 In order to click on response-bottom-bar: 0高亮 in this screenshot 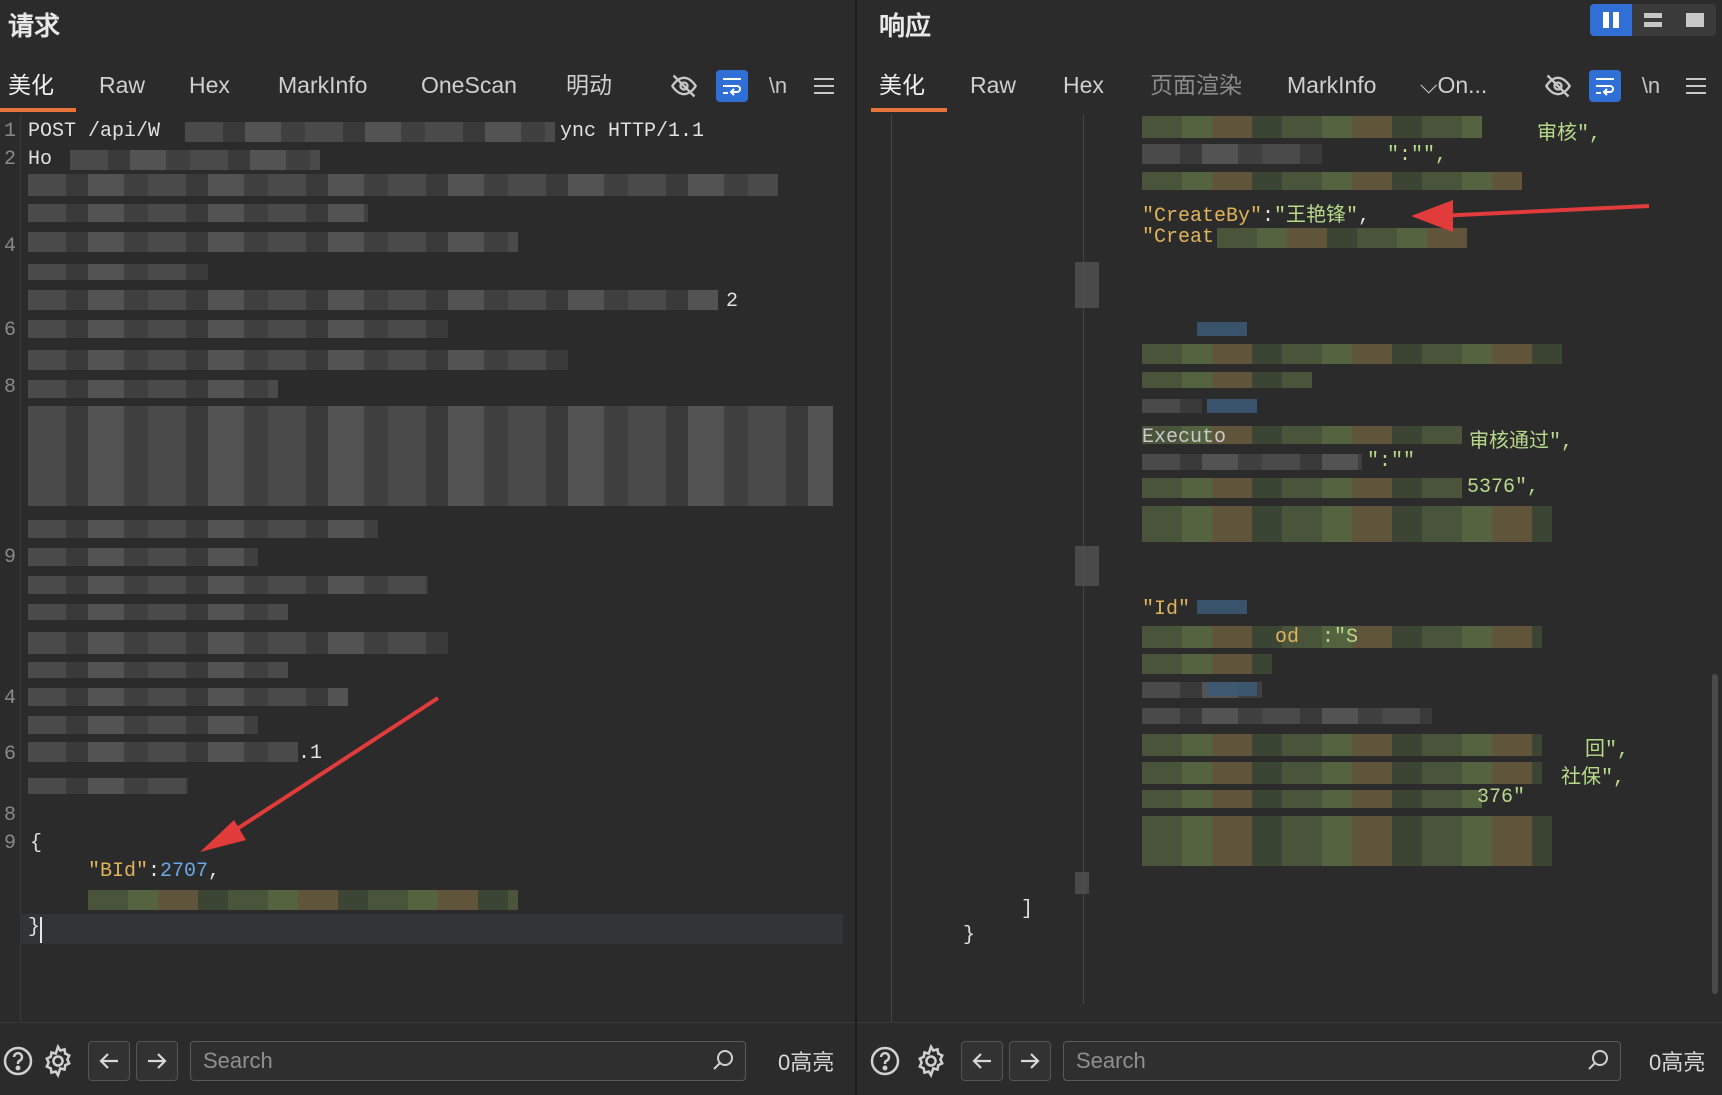, I will do `click(1289, 1058)`.